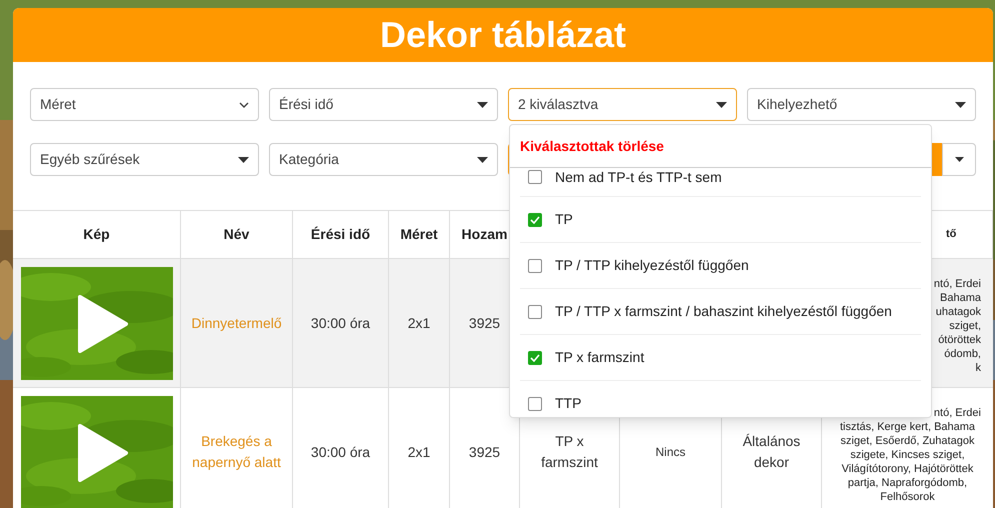  I want to click on location-text: ótöröttek, so click(960, 340).